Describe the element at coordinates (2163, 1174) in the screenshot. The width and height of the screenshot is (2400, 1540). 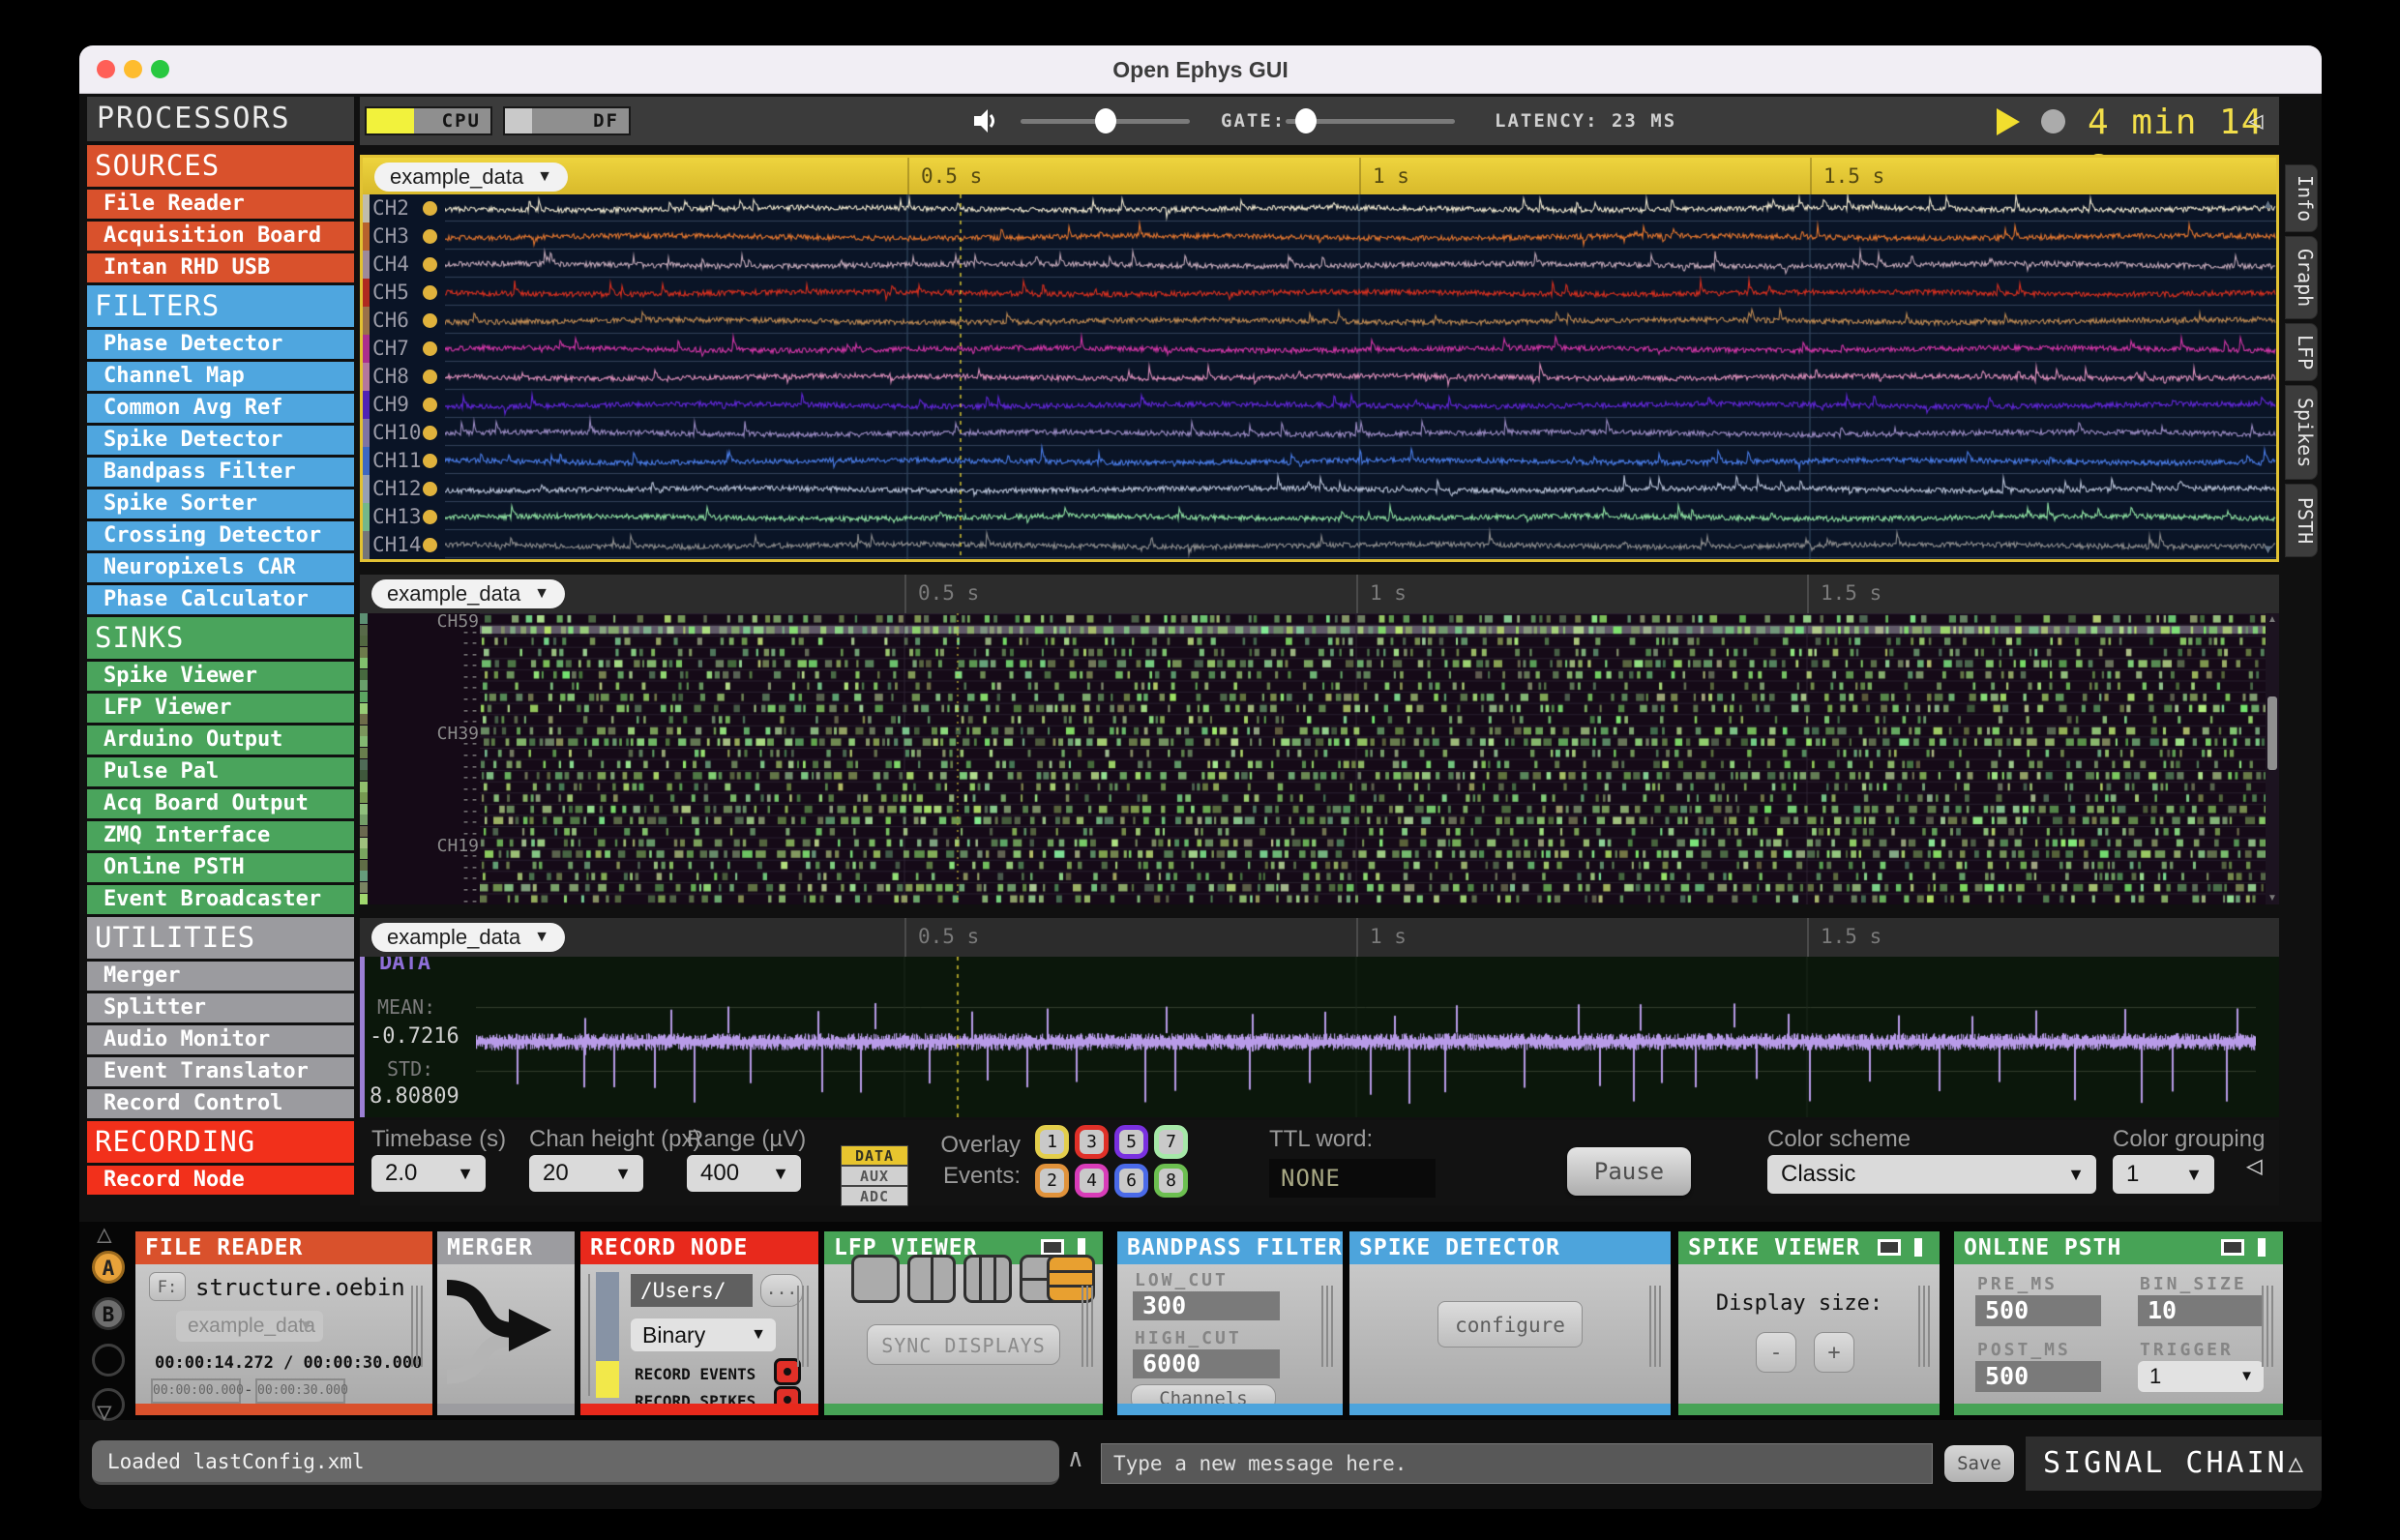
I see `color-grouping-dropdown: 1 ▼` at that location.